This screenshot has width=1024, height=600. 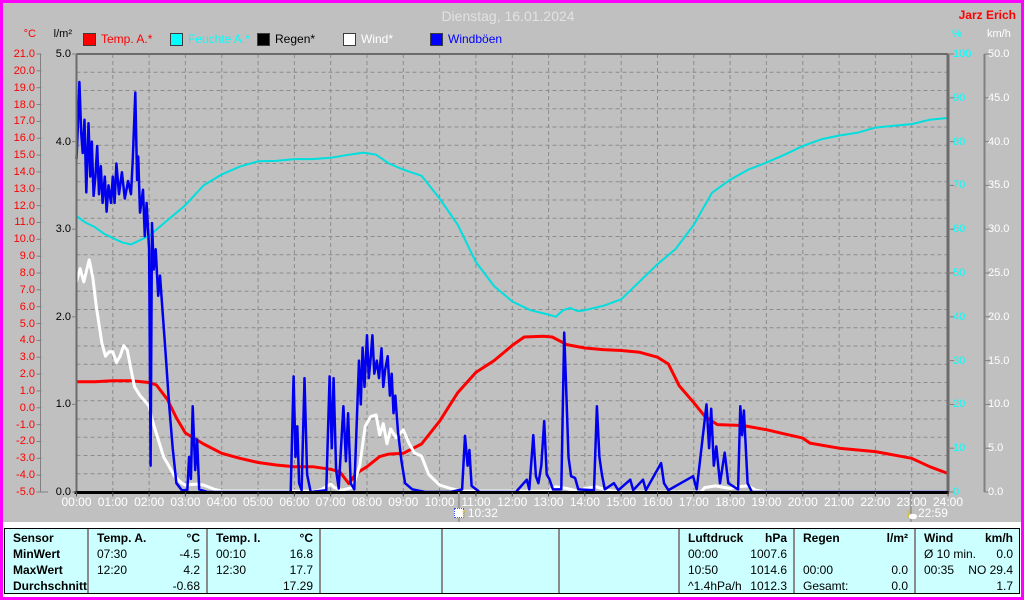 What do you see at coordinates (24, 188) in the screenshot?
I see `temp-axis-tick-label: 13.0` at bounding box center [24, 188].